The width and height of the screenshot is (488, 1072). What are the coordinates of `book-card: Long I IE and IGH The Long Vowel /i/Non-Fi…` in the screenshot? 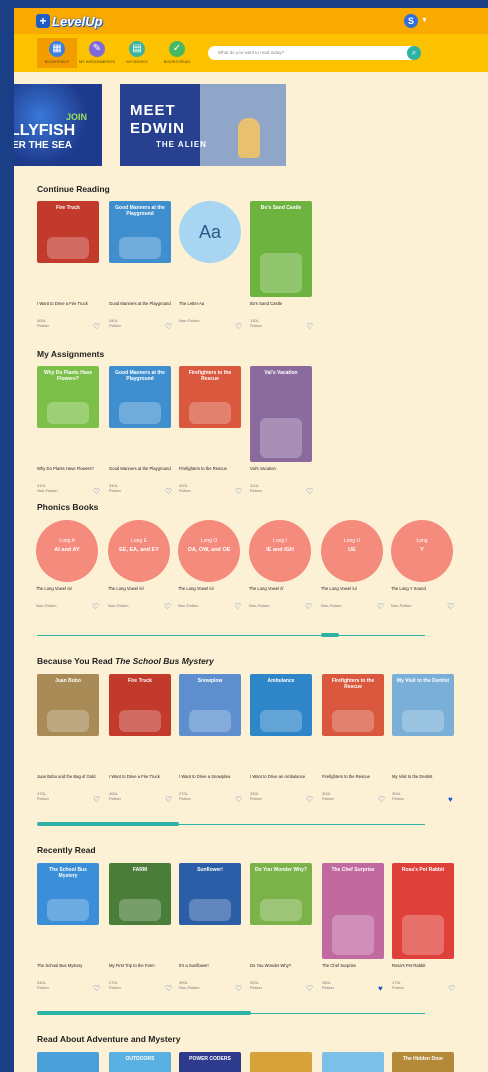 It's located at (281, 565).